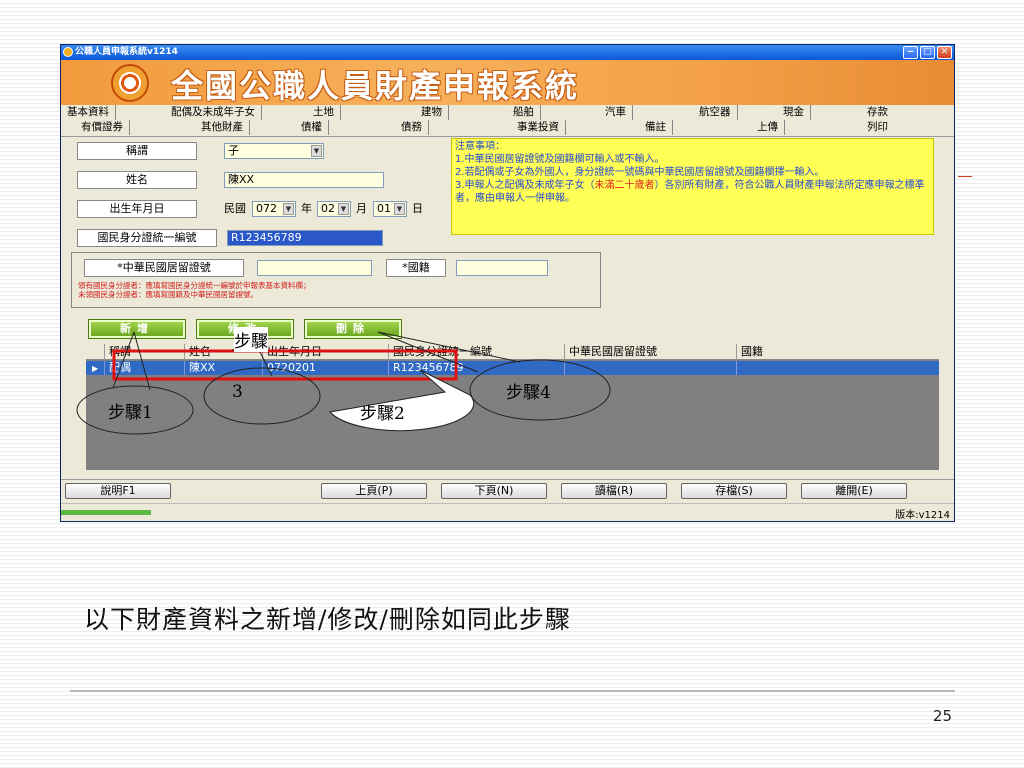  I want to click on residence-permit-input, so click(314, 268).